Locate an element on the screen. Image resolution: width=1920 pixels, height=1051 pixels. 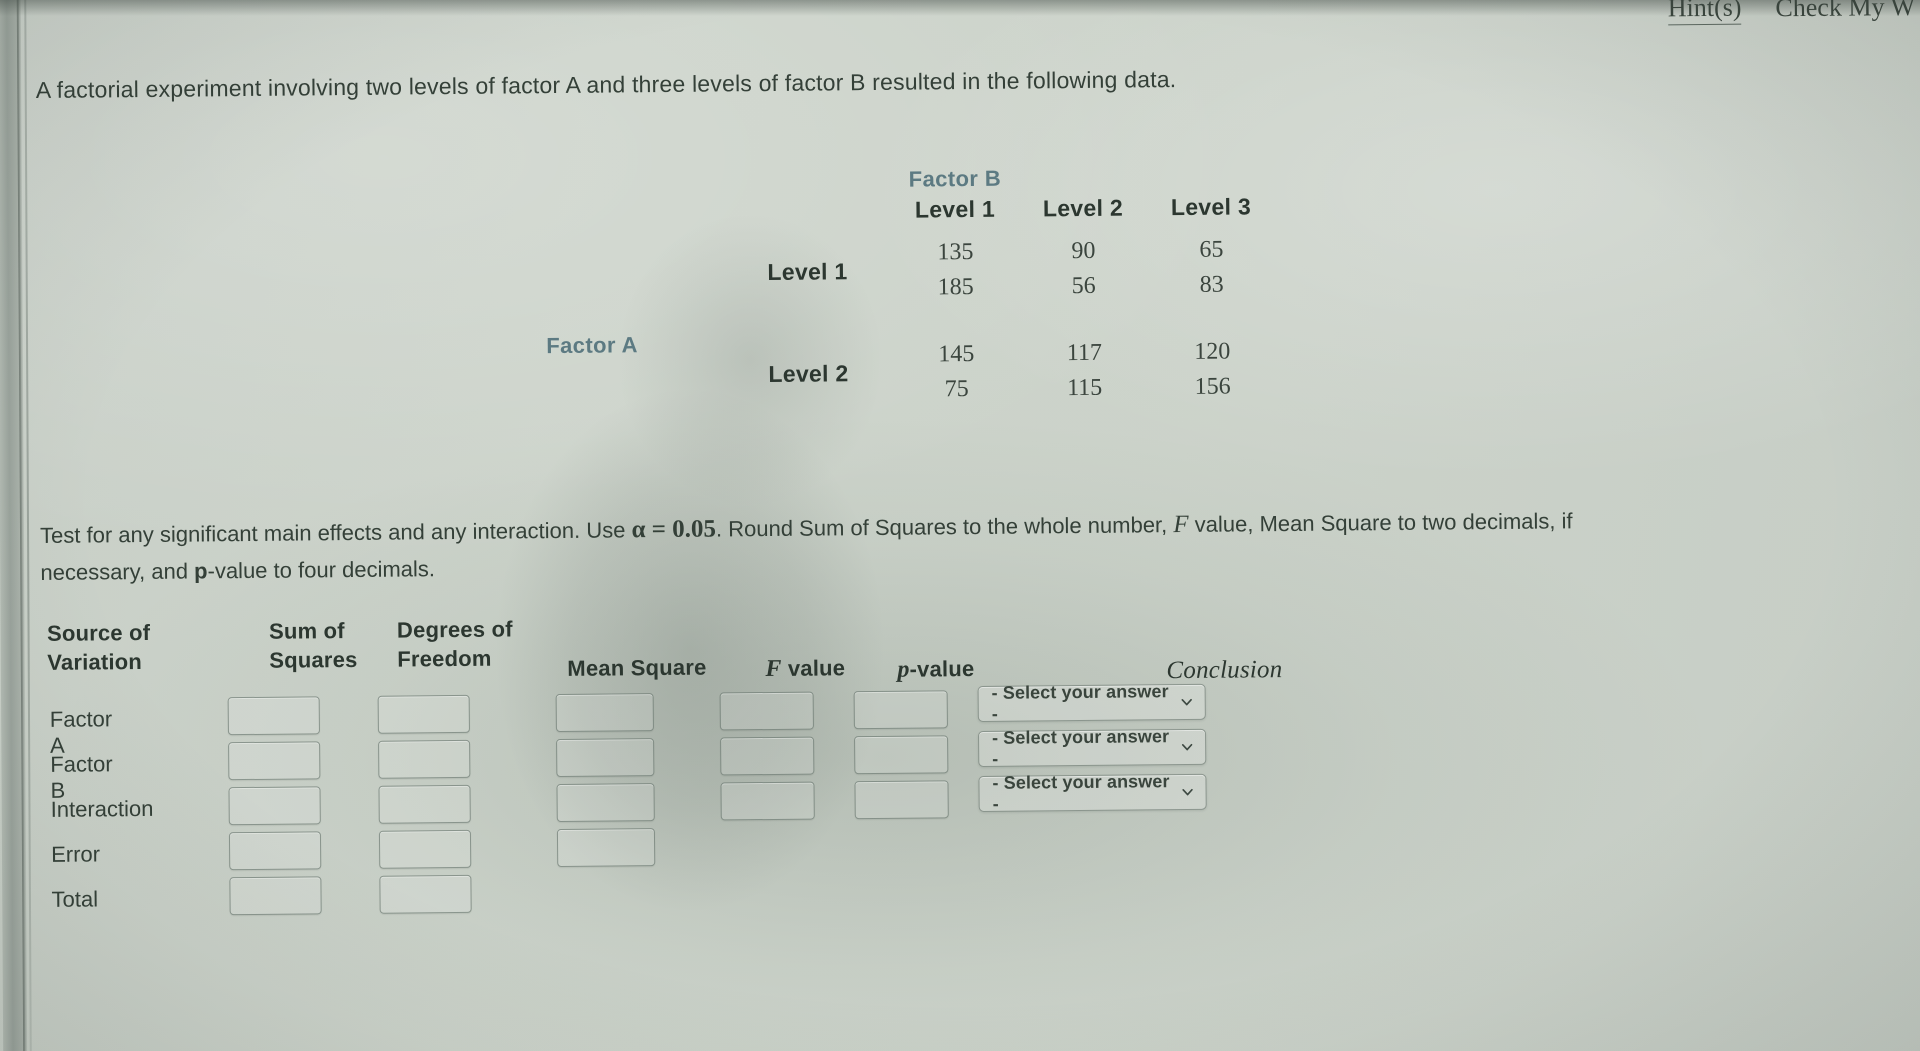
header-f-value: F value is located at coordinates (840, 668).